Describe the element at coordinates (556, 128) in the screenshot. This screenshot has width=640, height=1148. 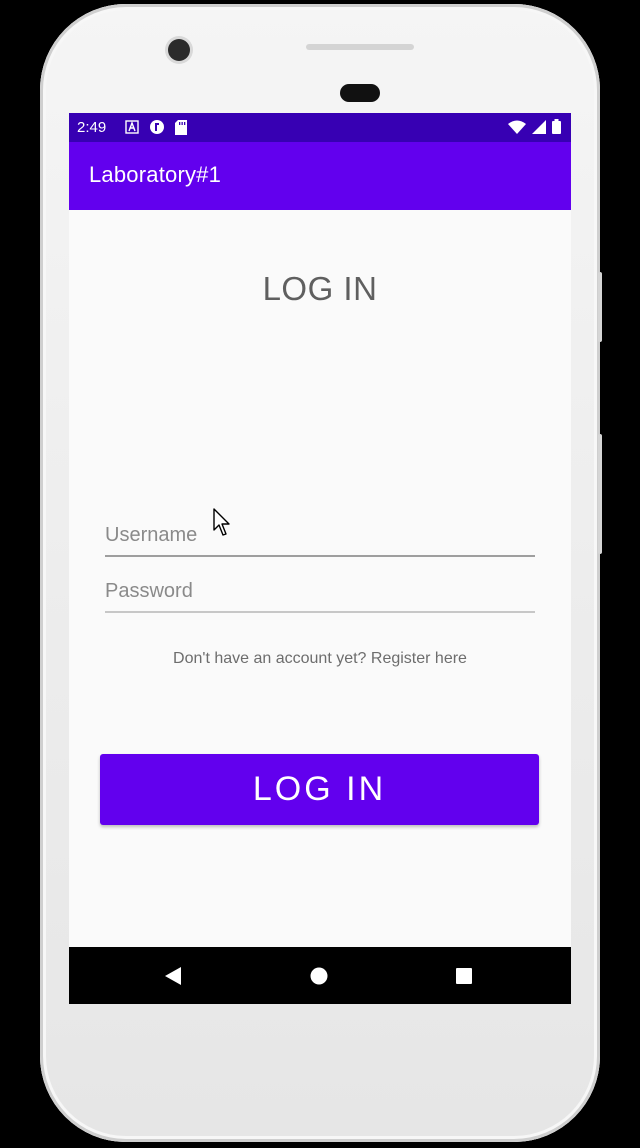
I see `battery-icon` at that location.